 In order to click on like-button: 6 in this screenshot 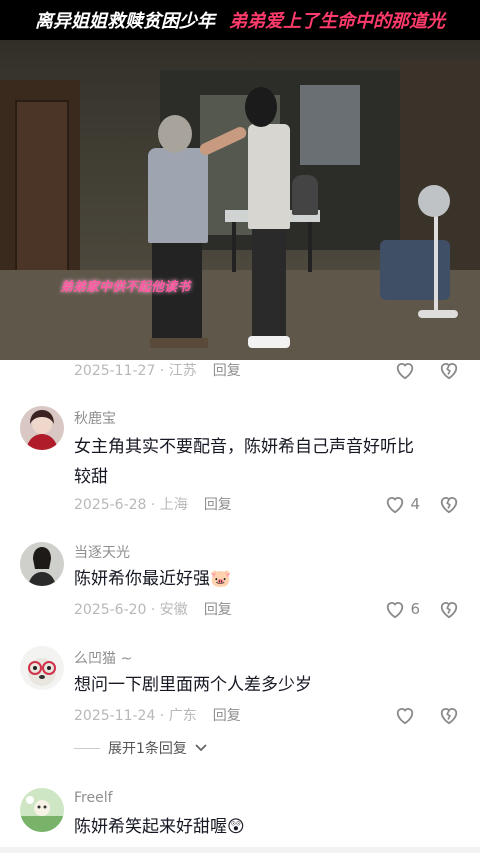, I will do `click(402, 609)`.